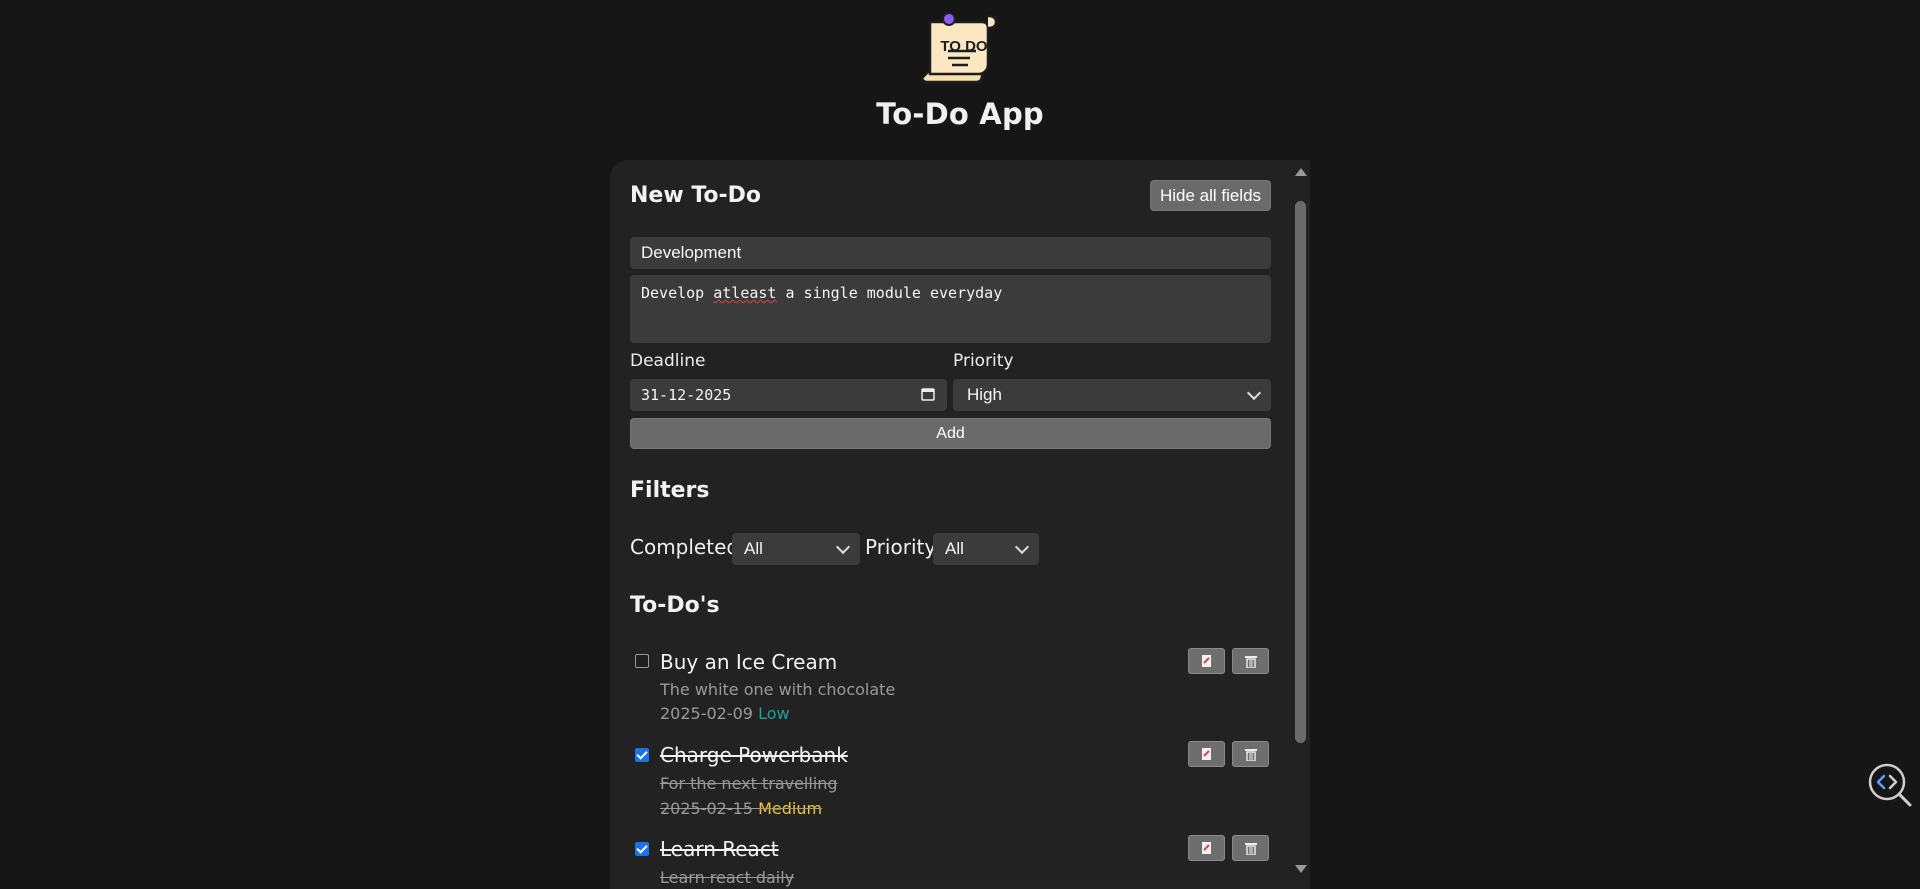 Image resolution: width=1920 pixels, height=889 pixels. Describe the element at coordinates (706, 713) in the screenshot. I see `todo-date: 2025-02-09` at that location.